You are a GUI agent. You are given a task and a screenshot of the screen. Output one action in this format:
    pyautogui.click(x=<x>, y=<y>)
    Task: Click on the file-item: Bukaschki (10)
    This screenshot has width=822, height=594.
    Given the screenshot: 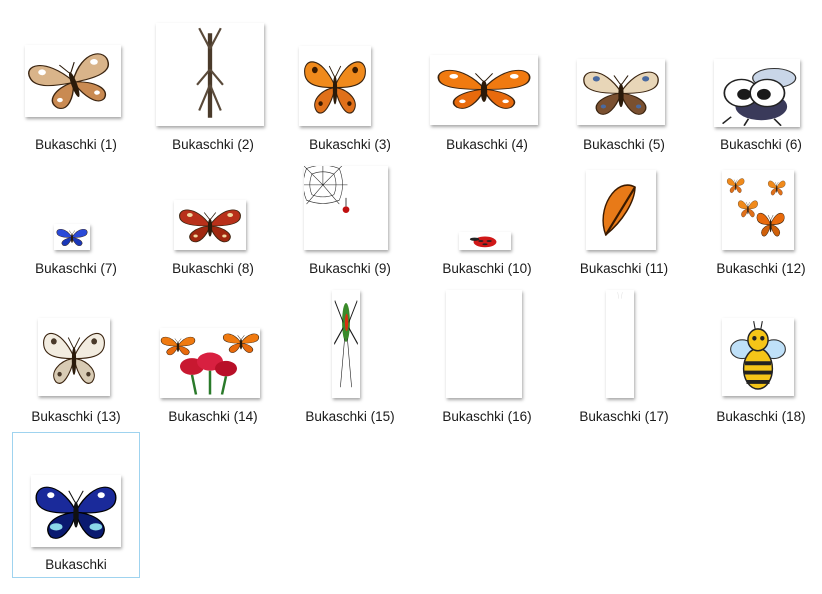 What is the action you would take?
    pyautogui.click(x=487, y=222)
    